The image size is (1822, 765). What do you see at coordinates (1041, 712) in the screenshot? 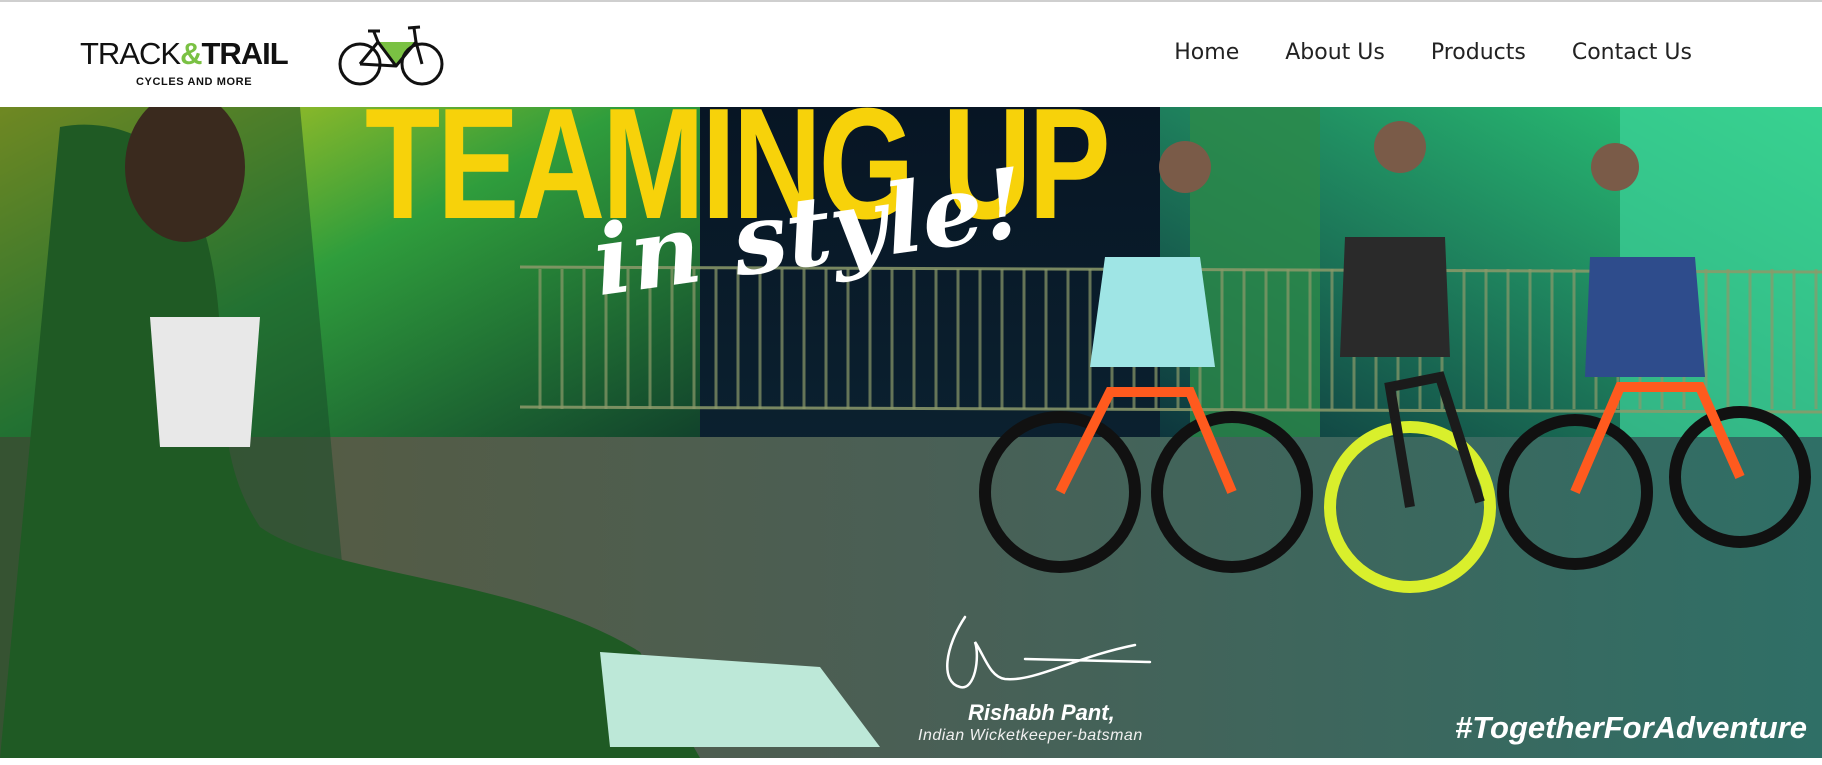
I see `signer-name: Rishabh Pant,` at bounding box center [1041, 712].